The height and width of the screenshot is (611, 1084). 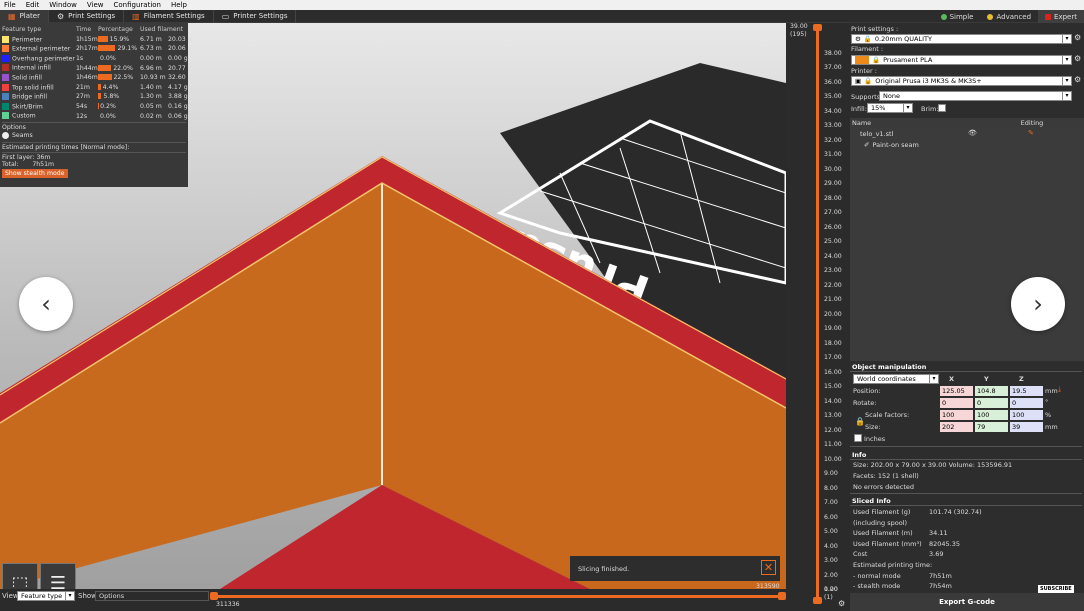 What do you see at coordinates (60, 16) in the screenshot?
I see `gear-icon: ⚙` at bounding box center [60, 16].